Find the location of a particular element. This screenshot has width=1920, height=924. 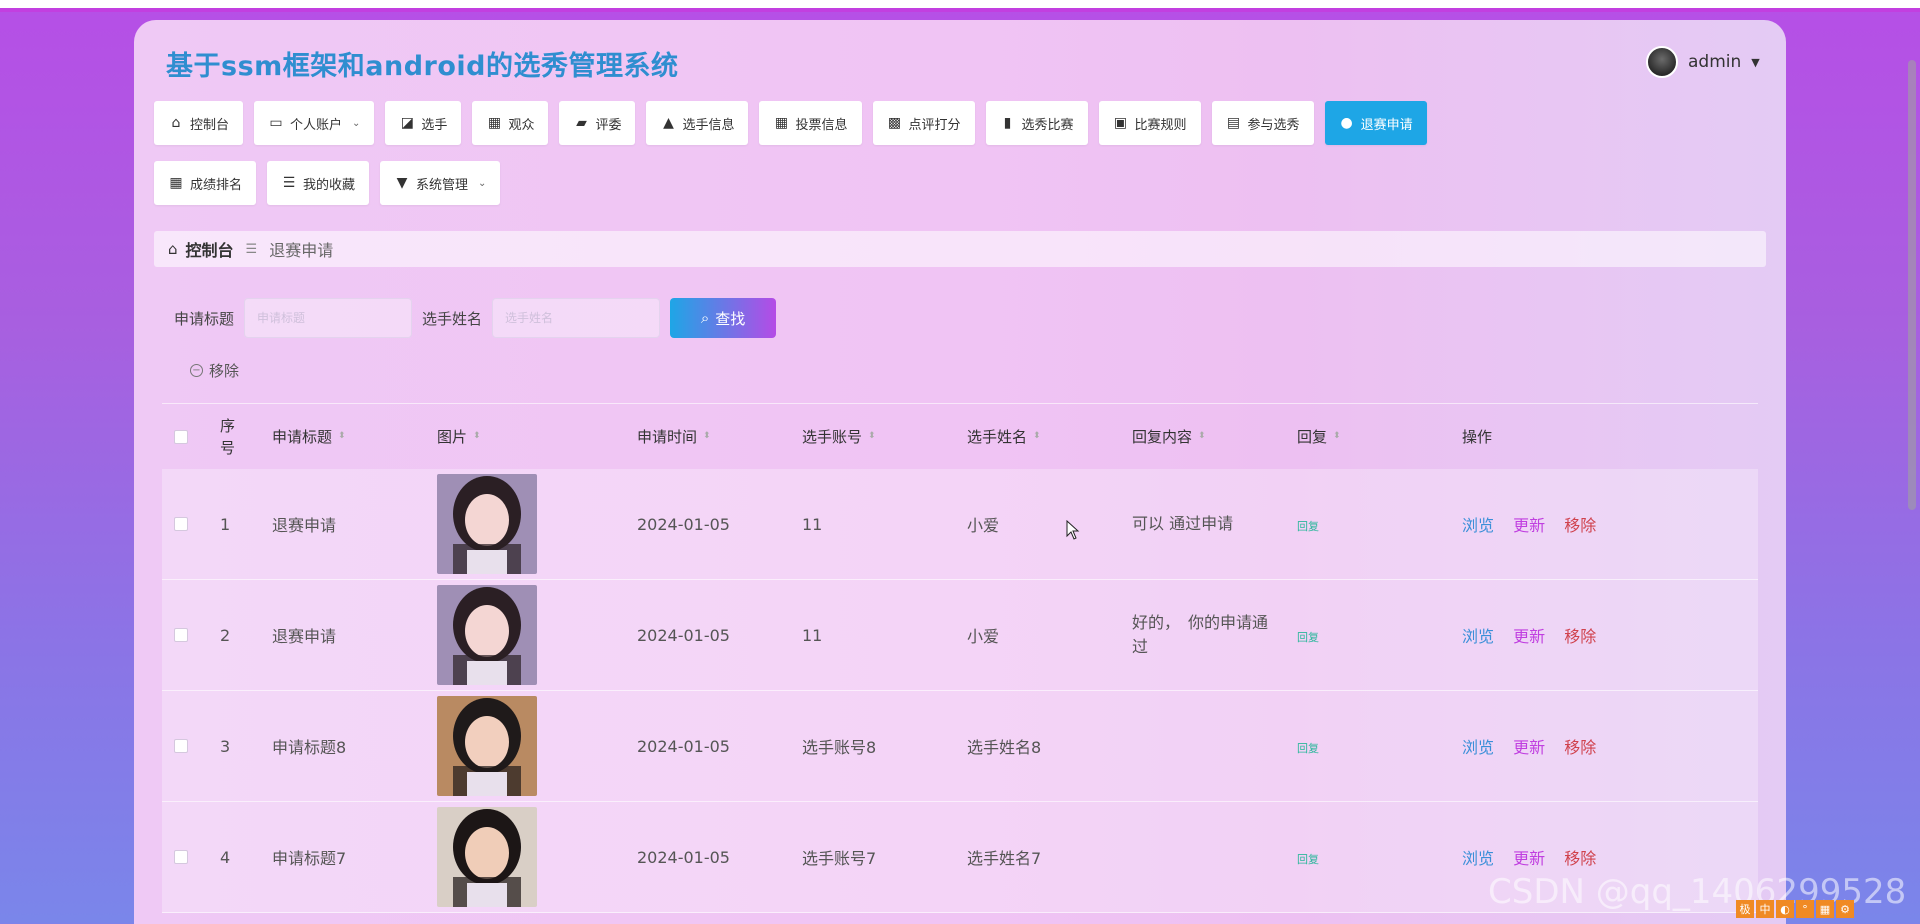

nav-选秀比赛: ▮ 选秀比赛 is located at coordinates (1036, 123).